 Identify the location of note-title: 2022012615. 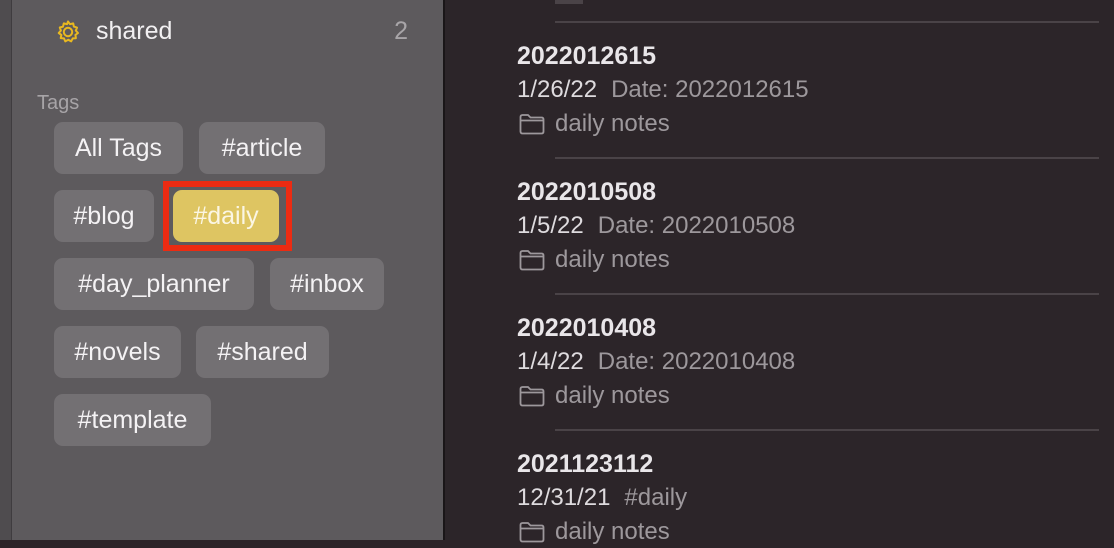
(587, 56).